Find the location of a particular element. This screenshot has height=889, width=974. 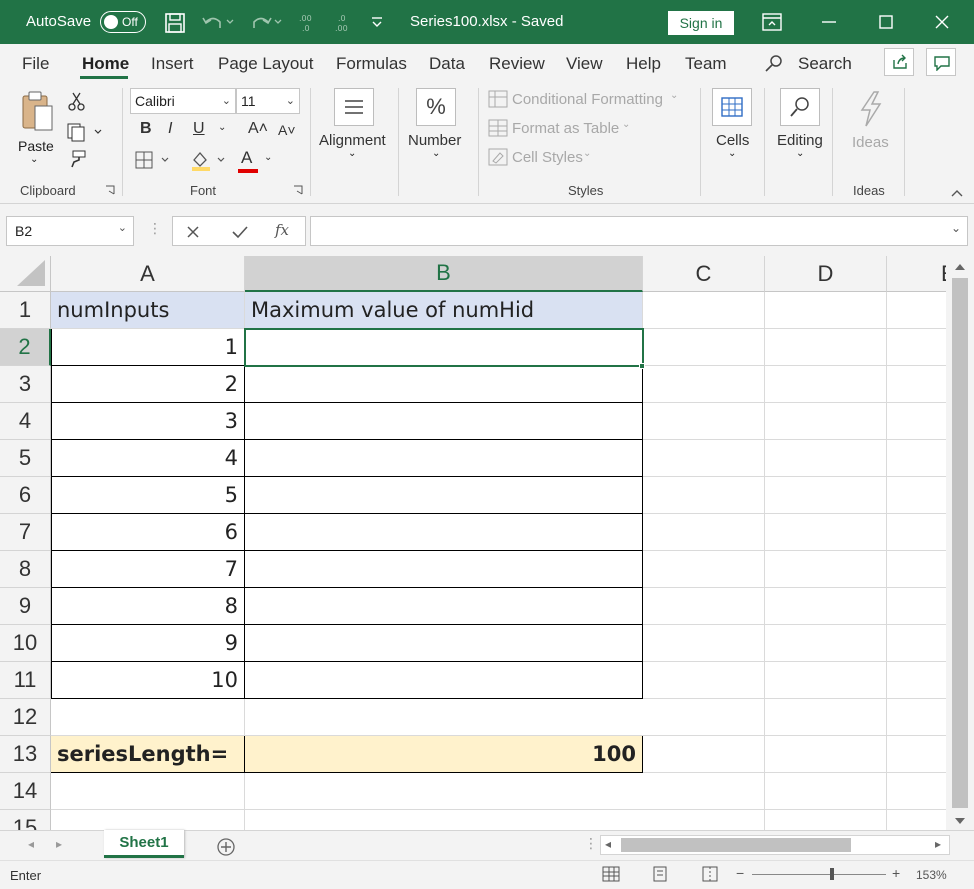

ideas-button: Ideas is located at coordinates (870, 142).